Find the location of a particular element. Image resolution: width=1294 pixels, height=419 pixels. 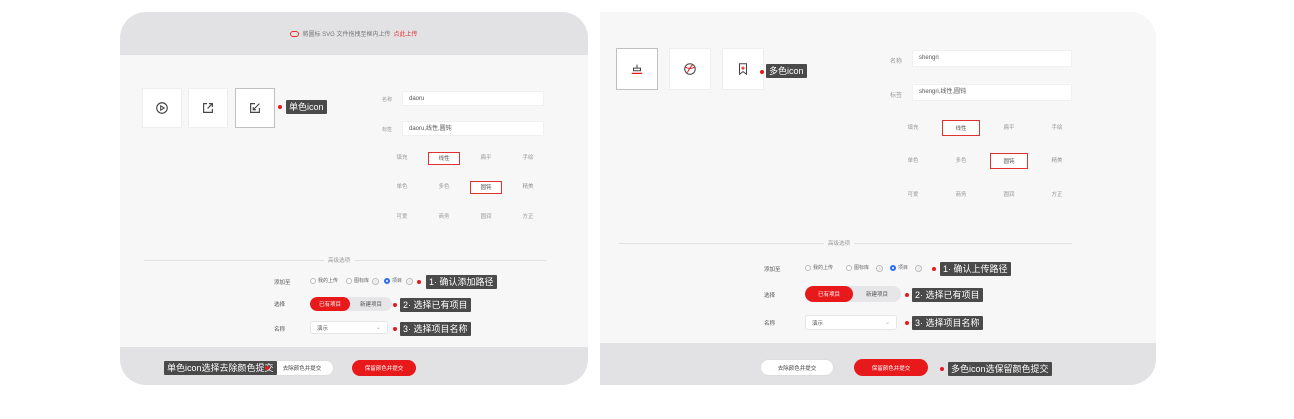

panel-gap is located at coordinates (594, 198).